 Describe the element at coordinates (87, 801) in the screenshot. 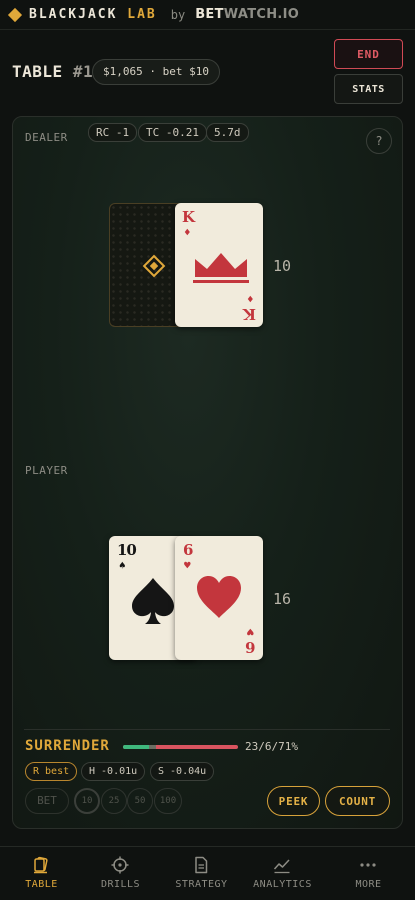

I see `chip-10: 10` at that location.